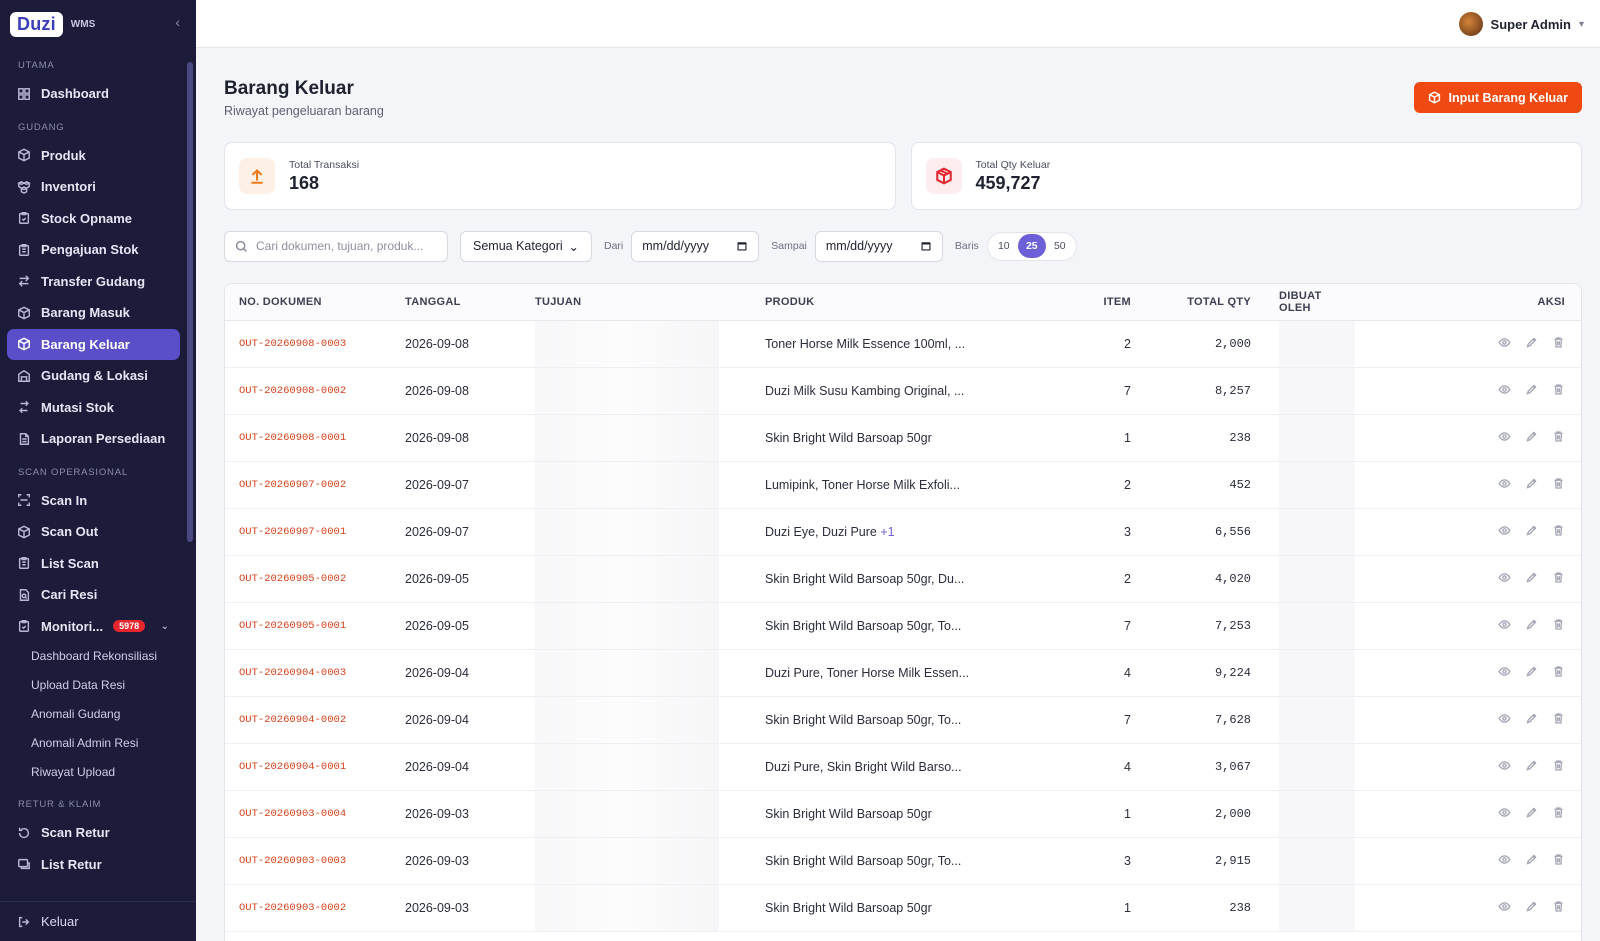  What do you see at coordinates (315, 767) in the screenshot?
I see `doc-number: OUT-20260904-0001` at bounding box center [315, 767].